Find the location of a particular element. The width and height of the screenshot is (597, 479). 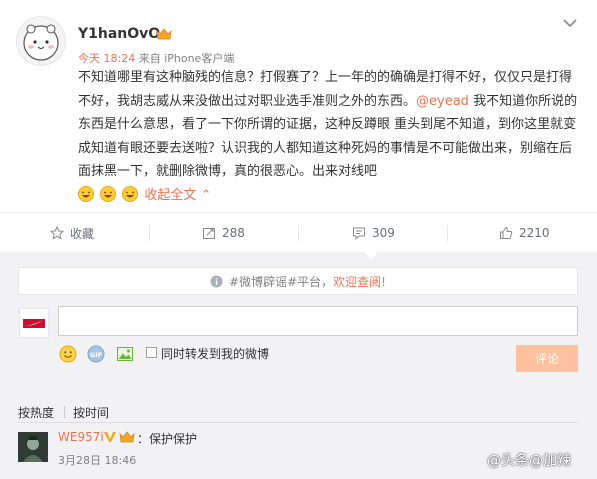

sort-by-time: 按时间 is located at coordinates (91, 412).